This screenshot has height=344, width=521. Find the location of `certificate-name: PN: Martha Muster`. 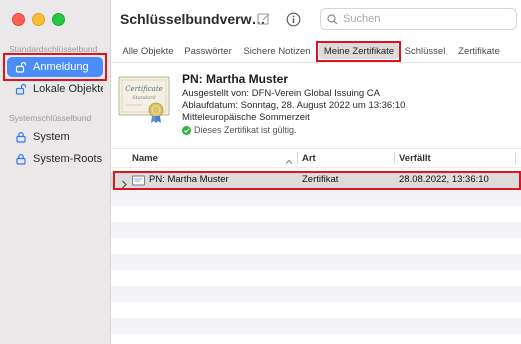

certificate-name: PN: Martha Muster is located at coordinates (235, 79).